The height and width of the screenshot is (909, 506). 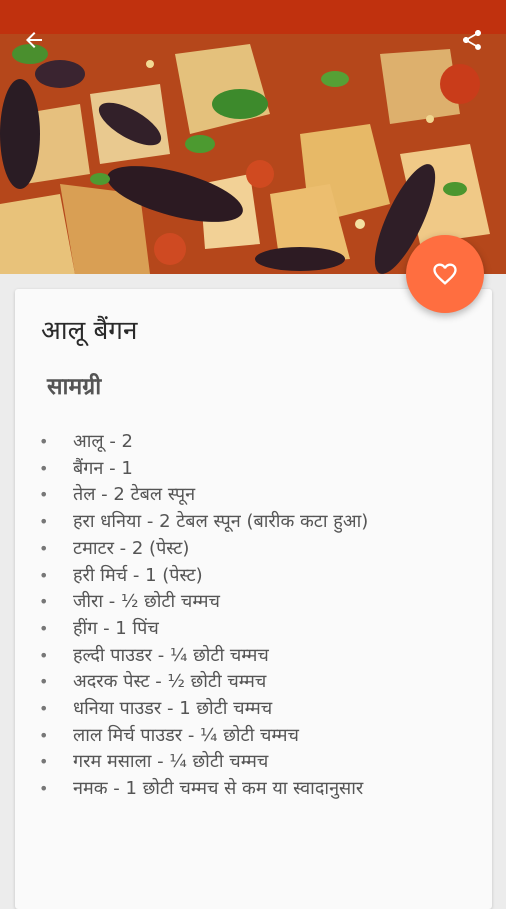 What do you see at coordinates (74, 387) in the screenshot?
I see `ingredients-heading: सामग्री` at bounding box center [74, 387].